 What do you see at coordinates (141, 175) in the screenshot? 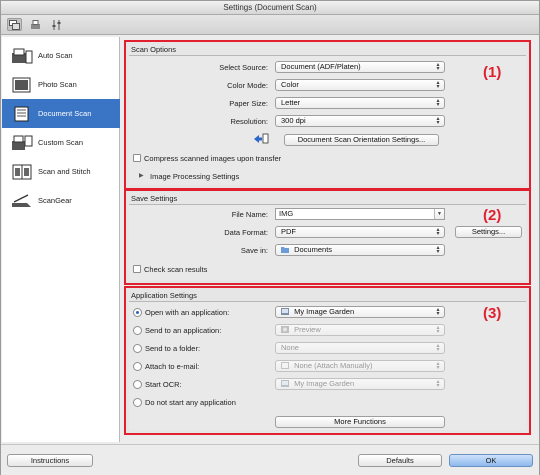
I see `disclosure-triangle-icon: ▶` at bounding box center [141, 175].